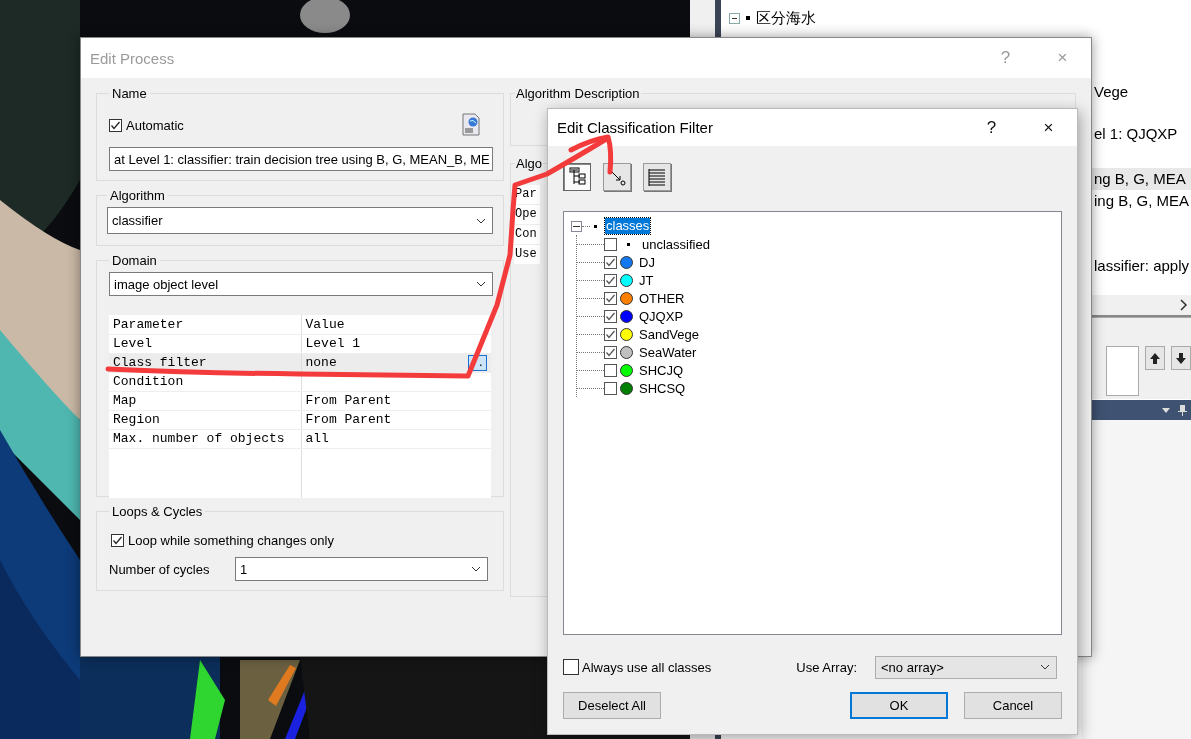 This screenshot has height=739, width=1191. I want to click on column-header: Parameter, so click(148, 324).